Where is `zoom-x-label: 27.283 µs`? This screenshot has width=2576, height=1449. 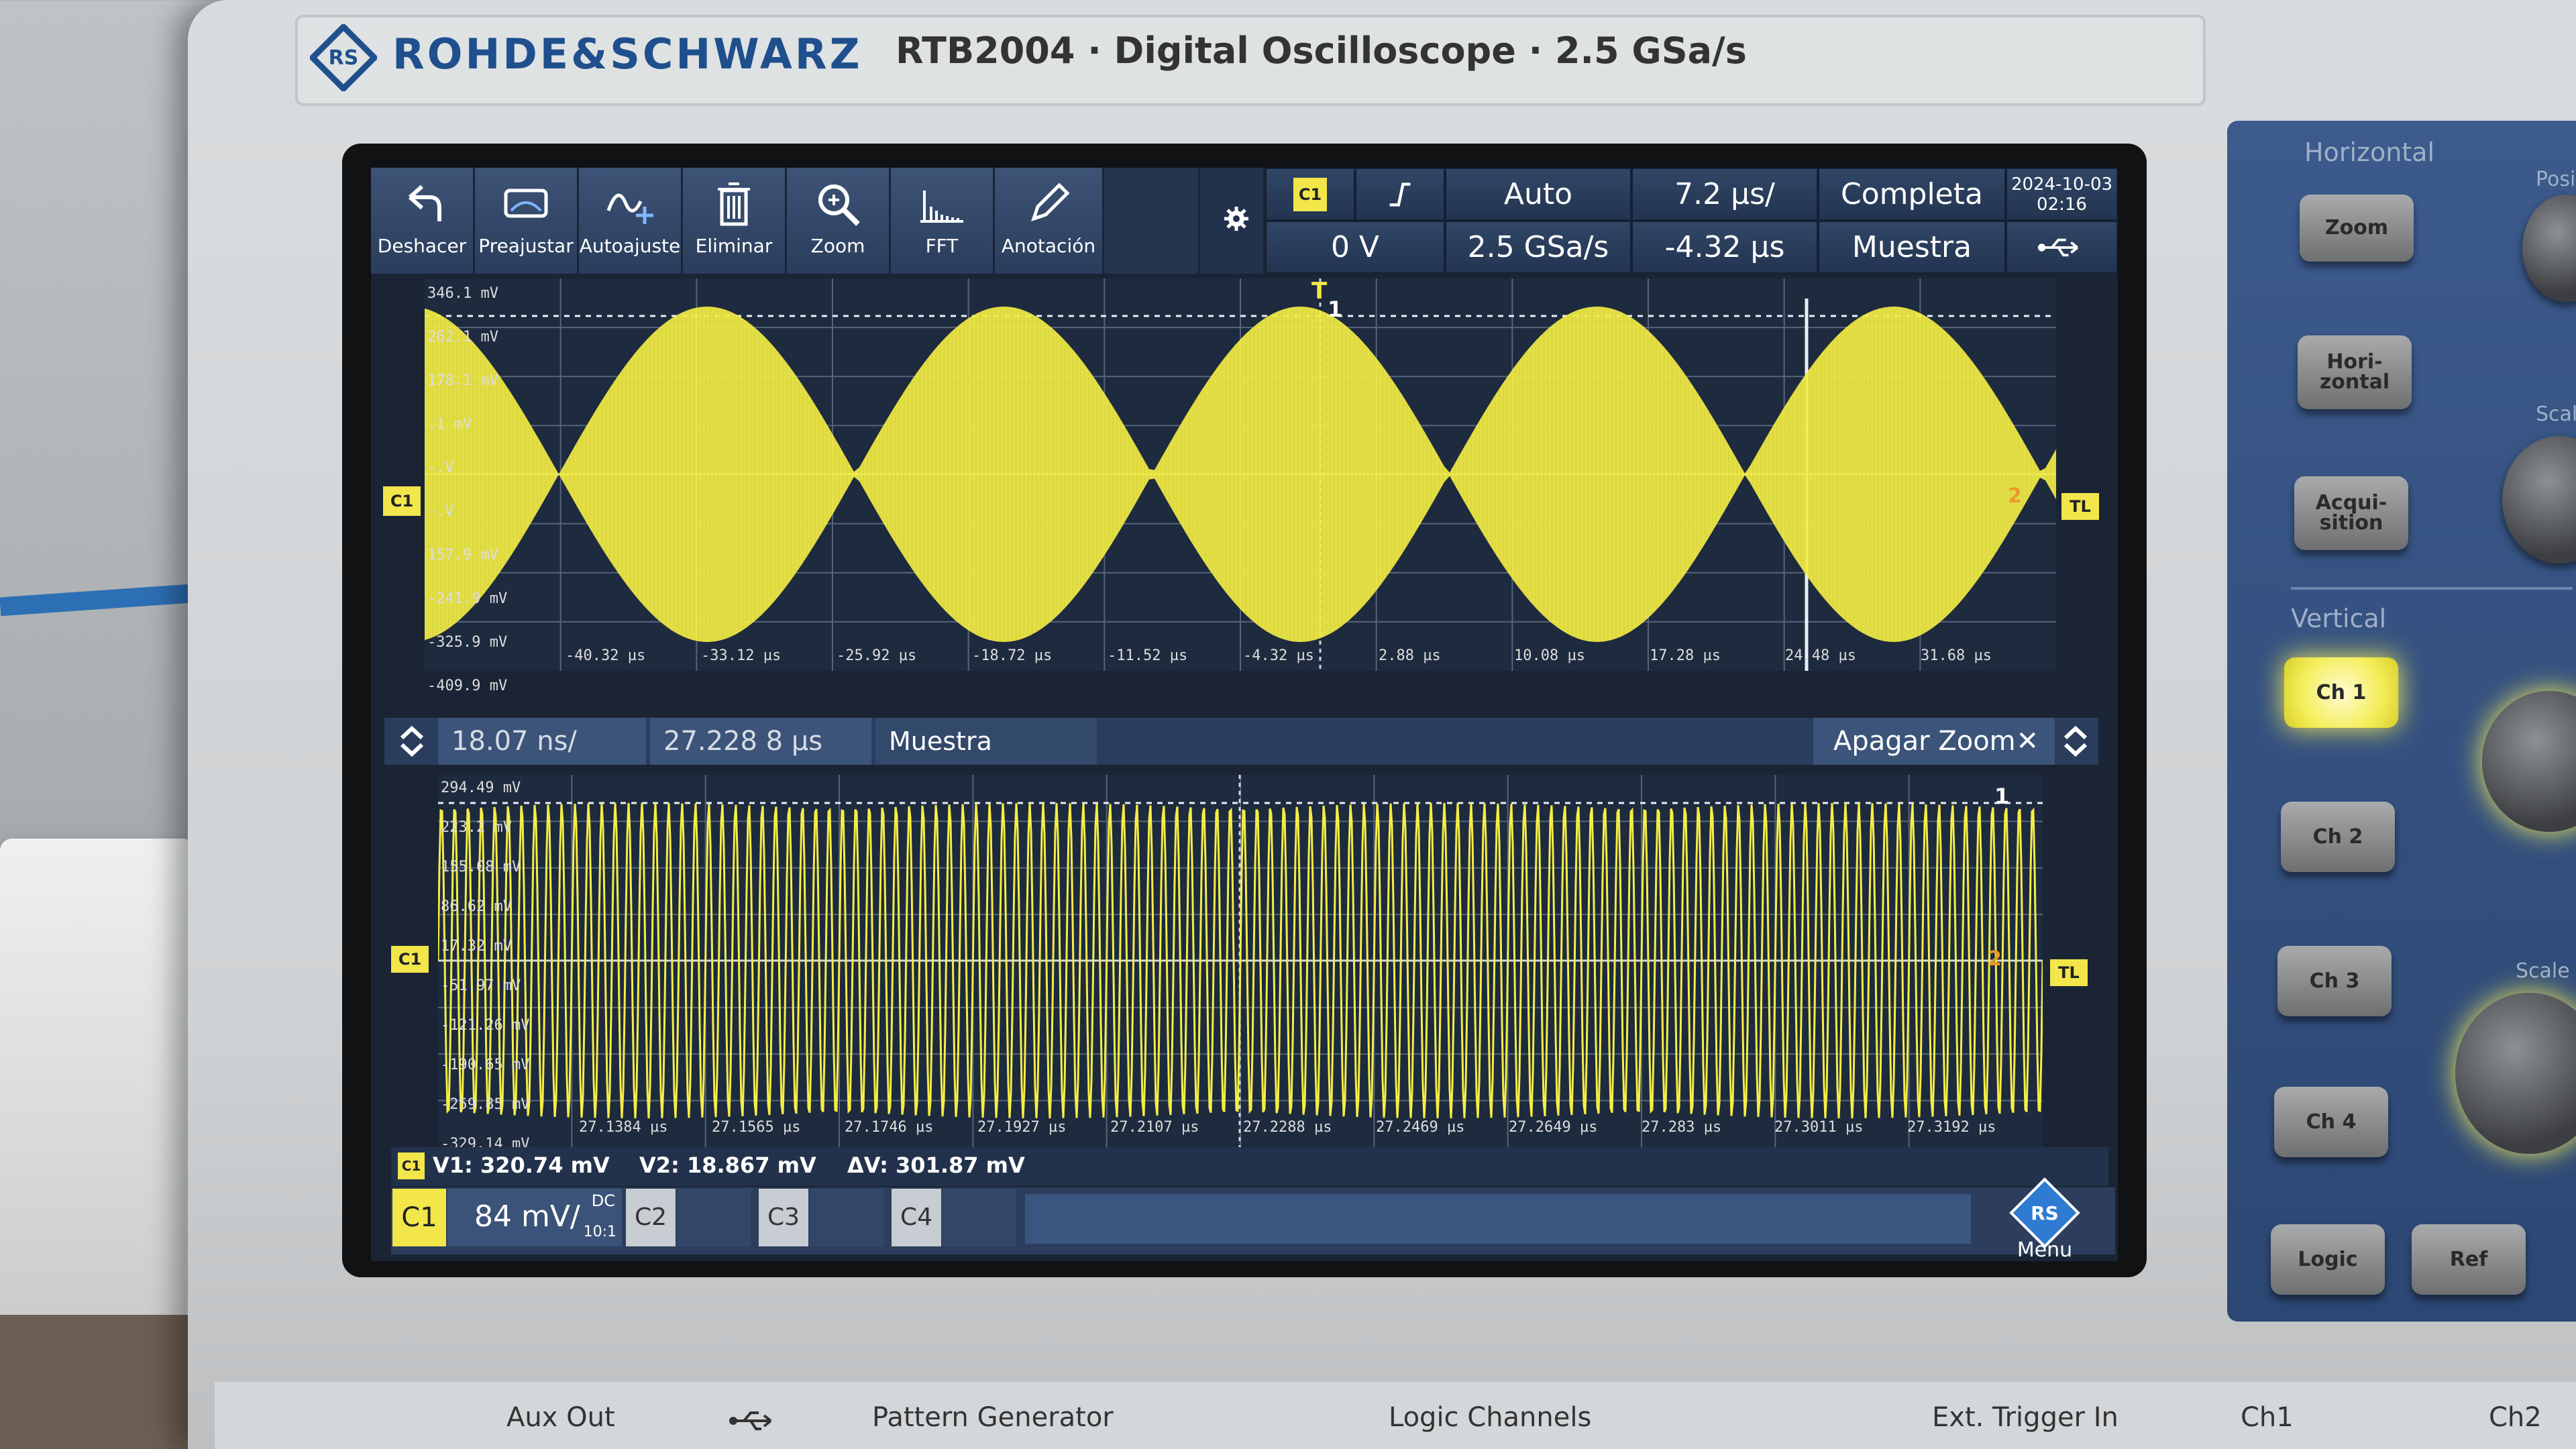 zoom-x-label: 27.283 µs is located at coordinates (1682, 1127).